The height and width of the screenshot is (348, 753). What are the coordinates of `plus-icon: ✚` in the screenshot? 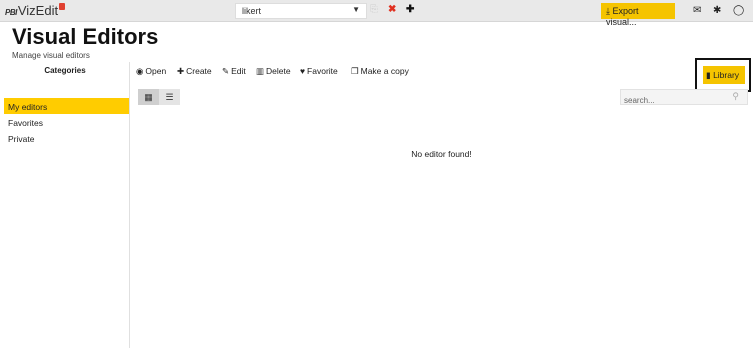 It's located at (181, 71).